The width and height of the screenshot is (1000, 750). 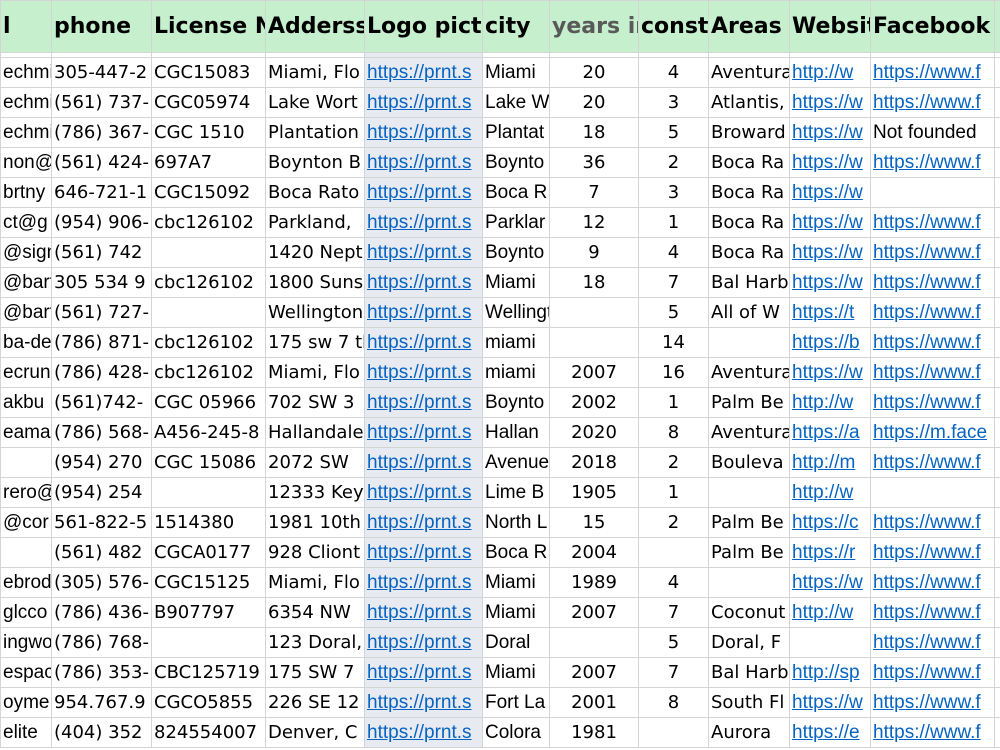 I want to click on cell-license: A456-245-8, so click(x=208, y=432).